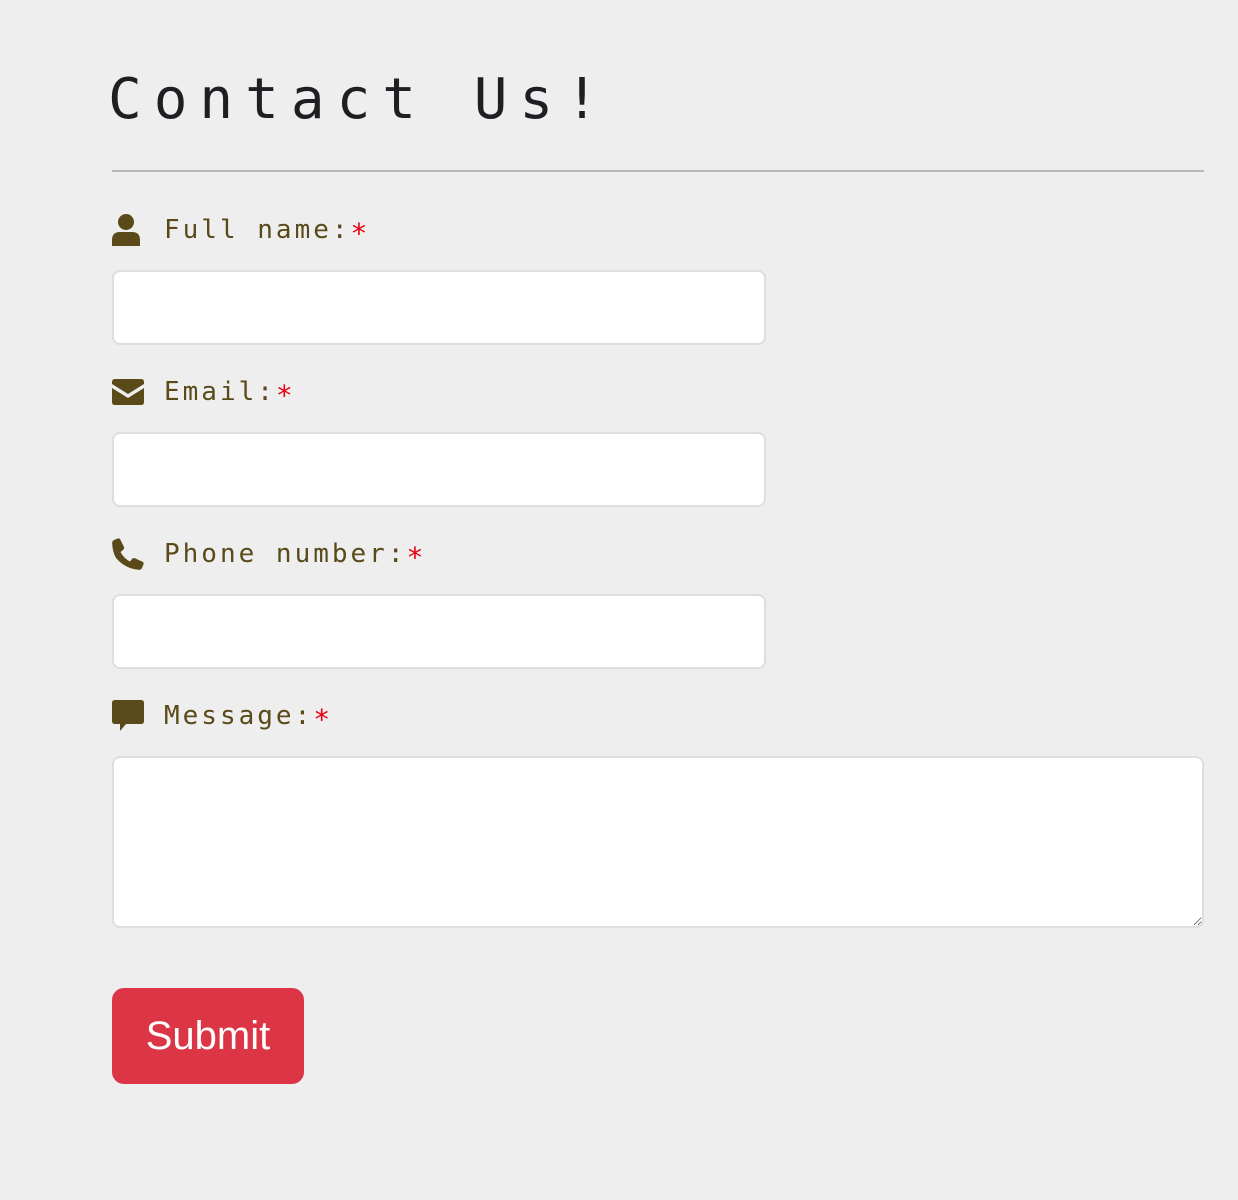 This screenshot has width=1238, height=1200. Describe the element at coordinates (658, 171) in the screenshot. I see `title-divider` at that location.